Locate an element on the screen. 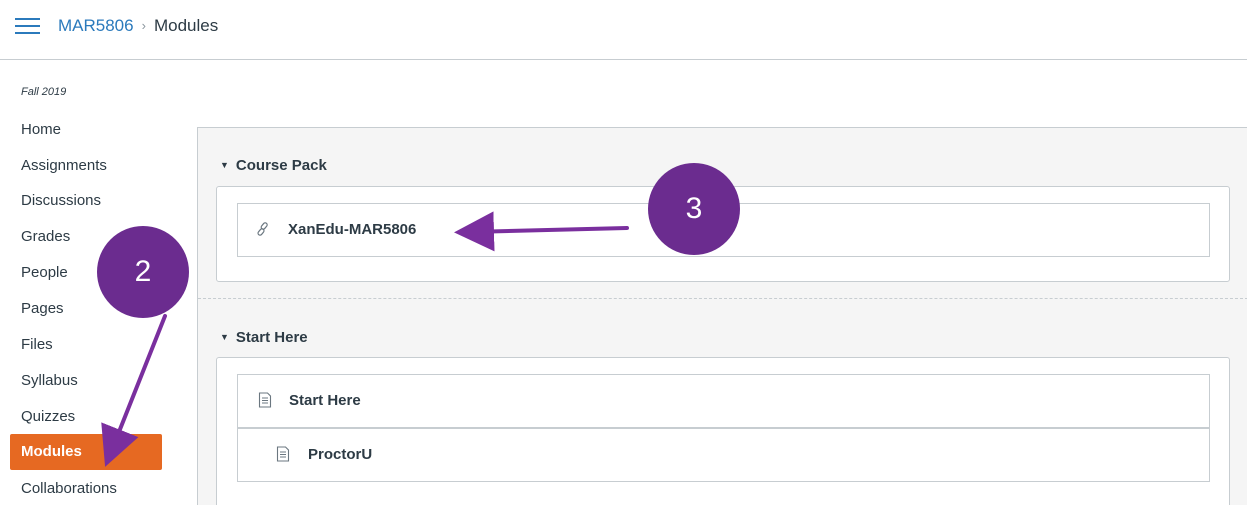 This screenshot has height=505, width=1247. link-icon is located at coordinates (262, 229).